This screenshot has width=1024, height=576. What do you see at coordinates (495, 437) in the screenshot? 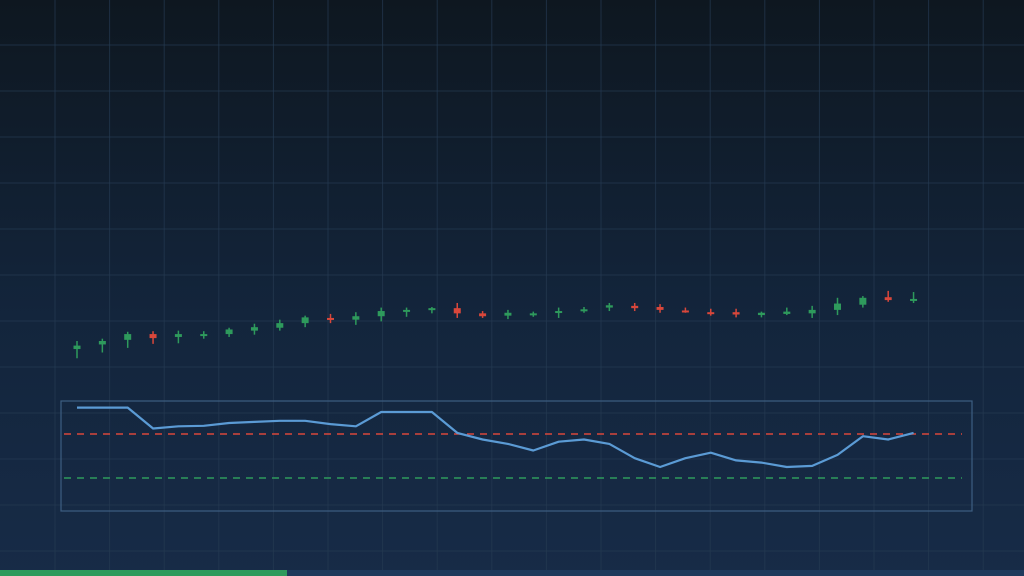
I see `rsi-line` at bounding box center [495, 437].